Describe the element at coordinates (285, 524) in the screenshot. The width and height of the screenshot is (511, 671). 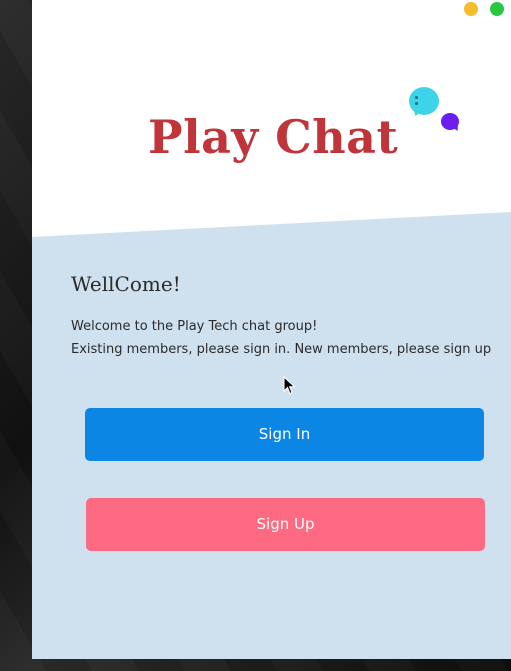
I see `sign-up-button: Sign Up` at that location.